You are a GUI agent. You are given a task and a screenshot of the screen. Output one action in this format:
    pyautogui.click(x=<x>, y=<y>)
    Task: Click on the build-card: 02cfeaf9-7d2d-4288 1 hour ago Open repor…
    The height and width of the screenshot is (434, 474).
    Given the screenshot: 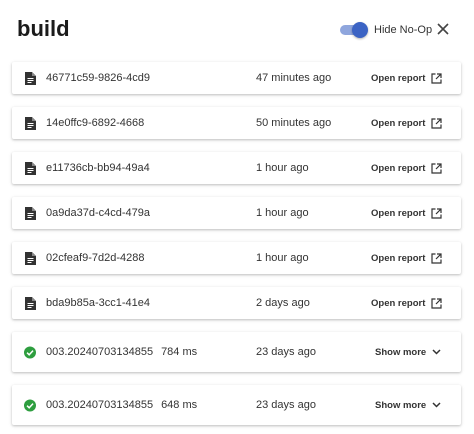 What is the action you would take?
    pyautogui.click(x=236, y=258)
    